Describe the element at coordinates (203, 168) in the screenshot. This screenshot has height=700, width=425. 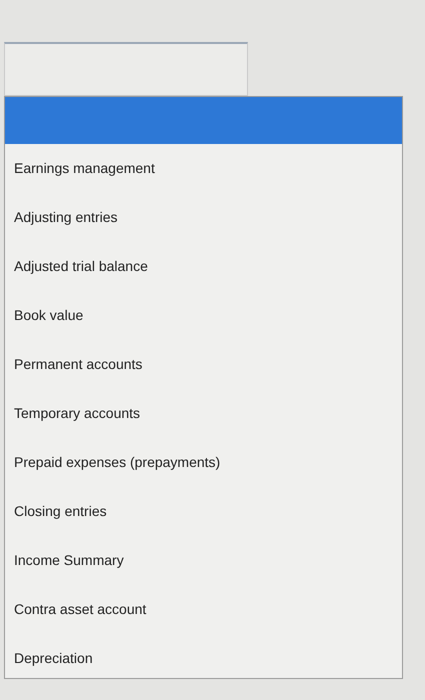
I see `dropdown-option: Earnings management` at that location.